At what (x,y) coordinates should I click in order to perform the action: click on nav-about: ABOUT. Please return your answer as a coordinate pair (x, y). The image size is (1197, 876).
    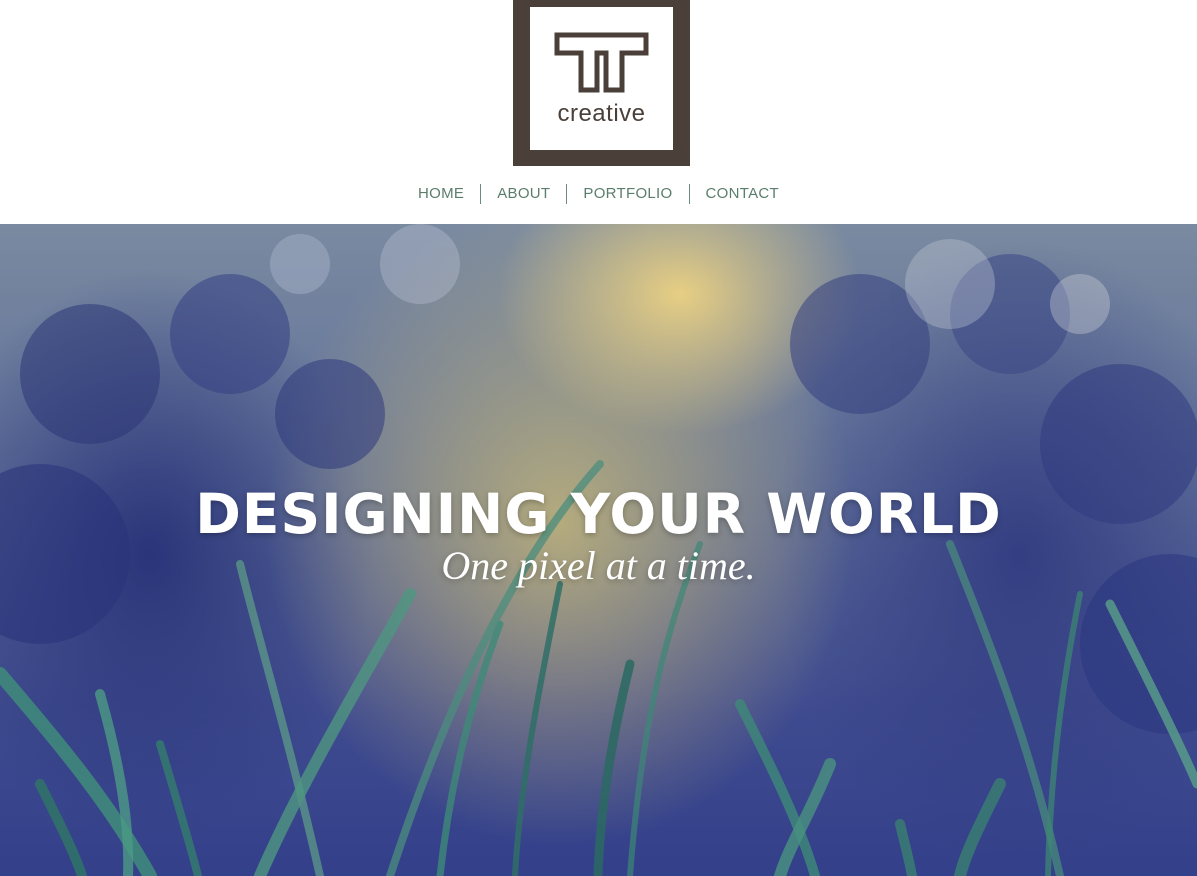
    Looking at the image, I should click on (523, 194).